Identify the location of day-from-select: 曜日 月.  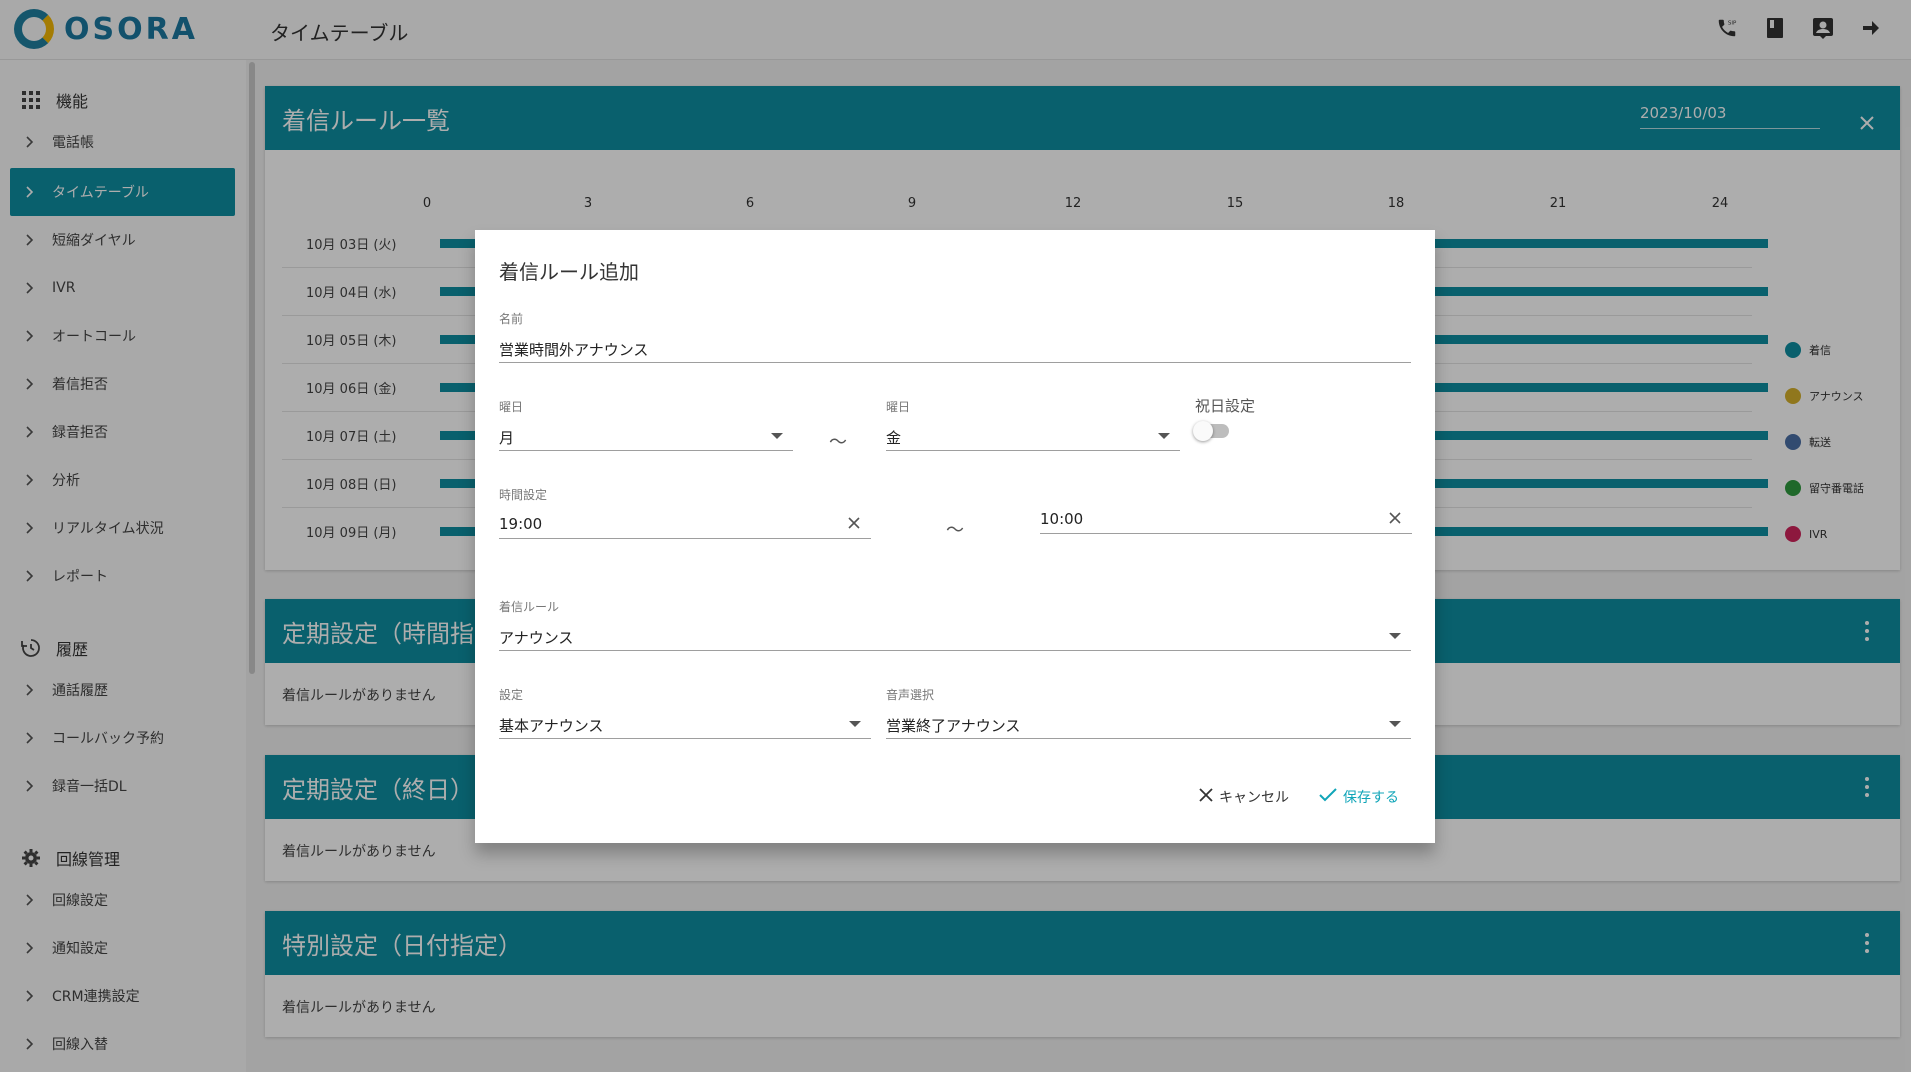
(646, 424).